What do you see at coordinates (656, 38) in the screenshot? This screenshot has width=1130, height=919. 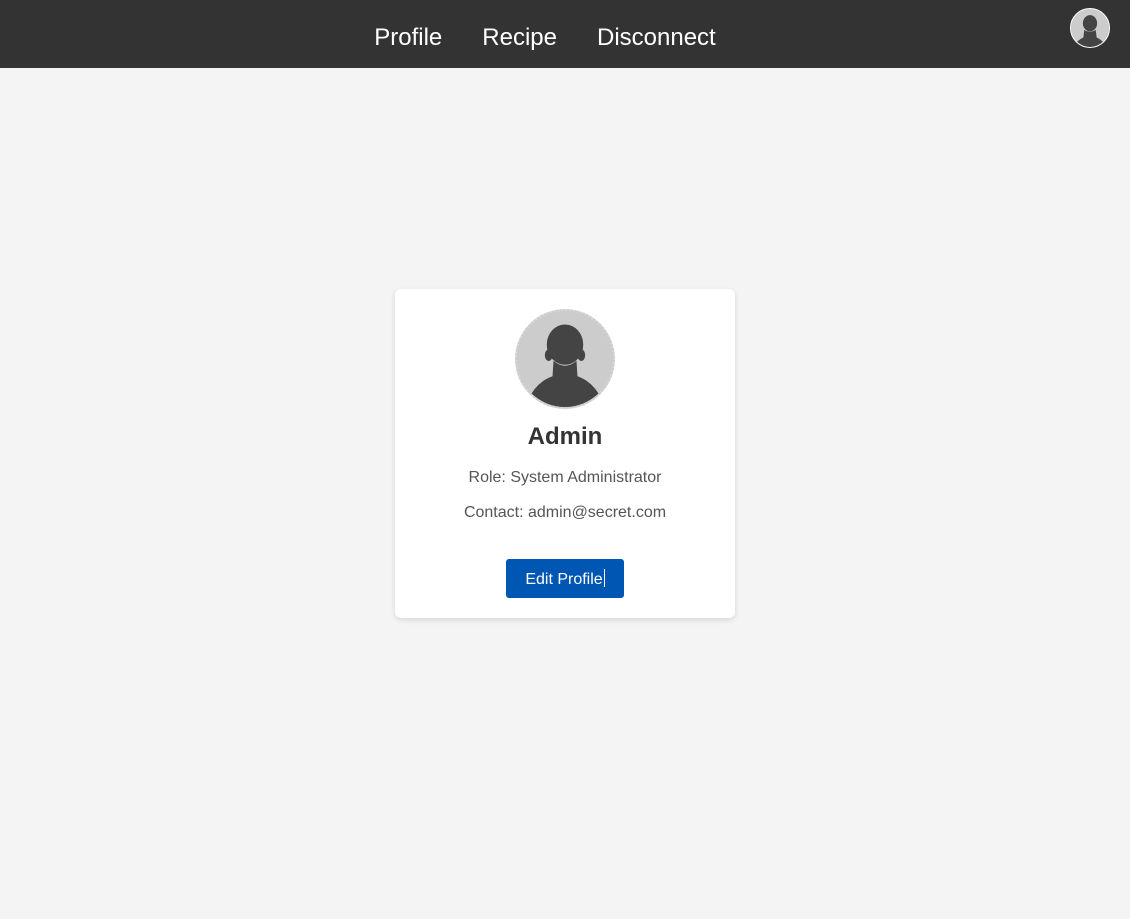 I see `nav-link-disconnect: Disconnect` at bounding box center [656, 38].